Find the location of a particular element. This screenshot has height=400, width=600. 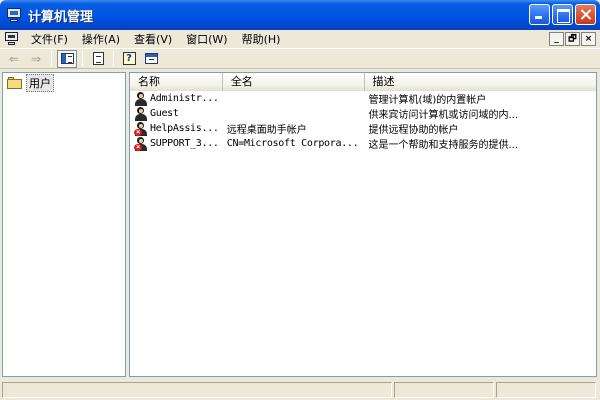

tree-node-label: 用户 is located at coordinates (40, 83).